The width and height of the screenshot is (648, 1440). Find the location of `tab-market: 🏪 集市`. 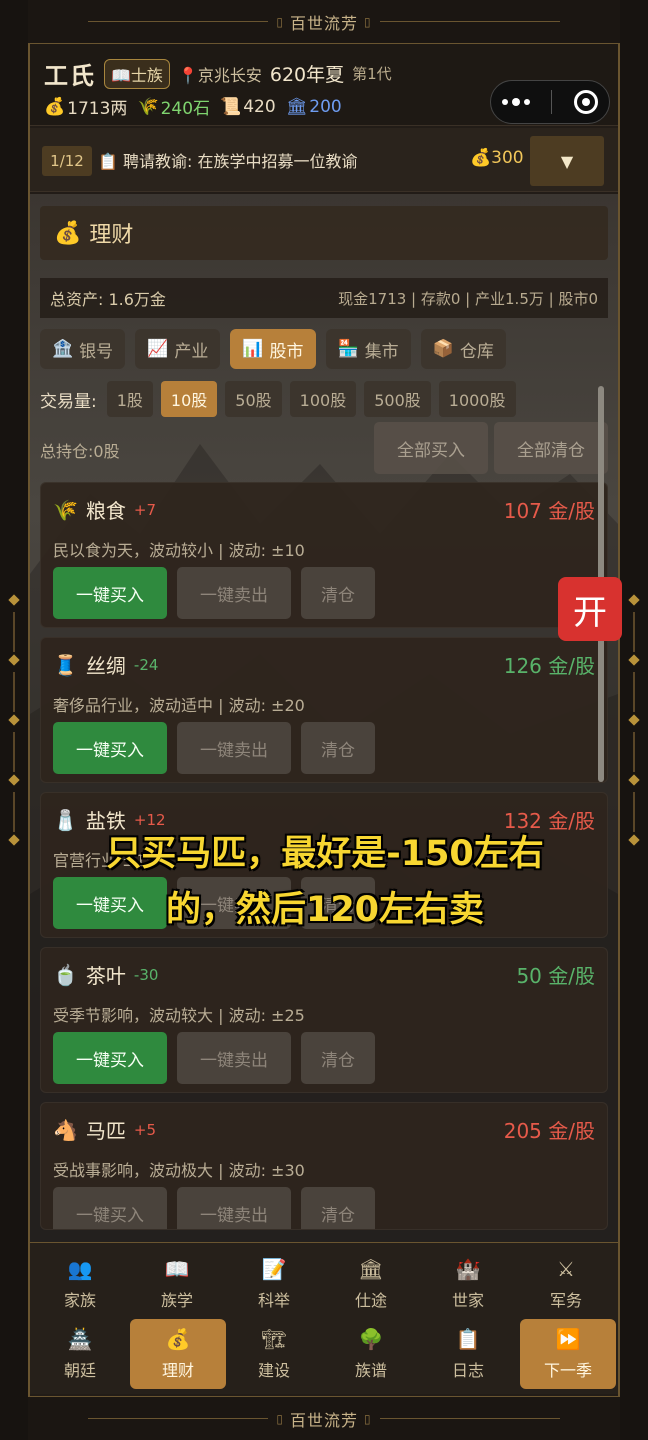

tab-market: 🏪 集市 is located at coordinates (368, 349).